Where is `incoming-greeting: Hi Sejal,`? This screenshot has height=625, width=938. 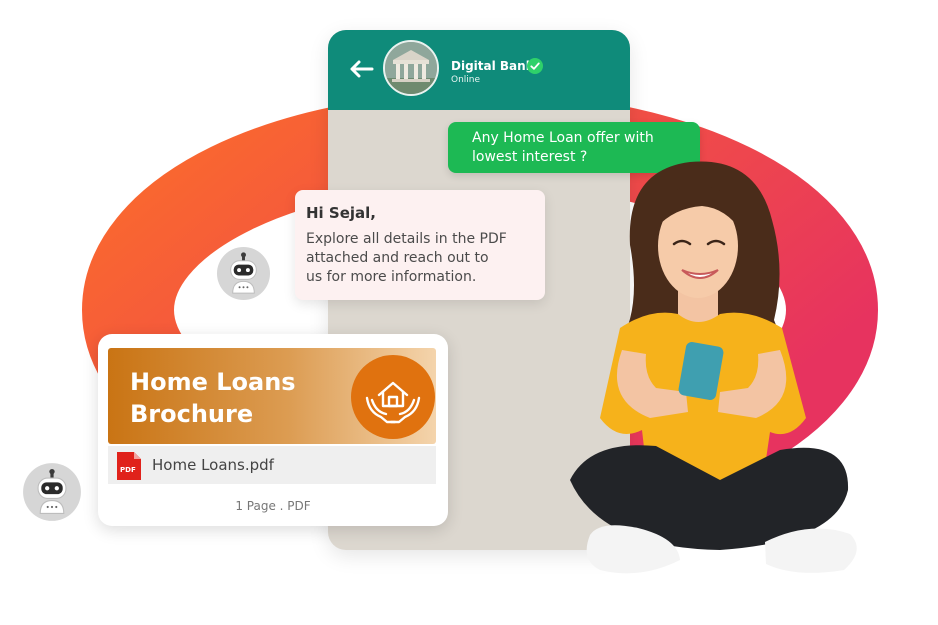
incoming-greeting: Hi Sejal, is located at coordinates (341, 213).